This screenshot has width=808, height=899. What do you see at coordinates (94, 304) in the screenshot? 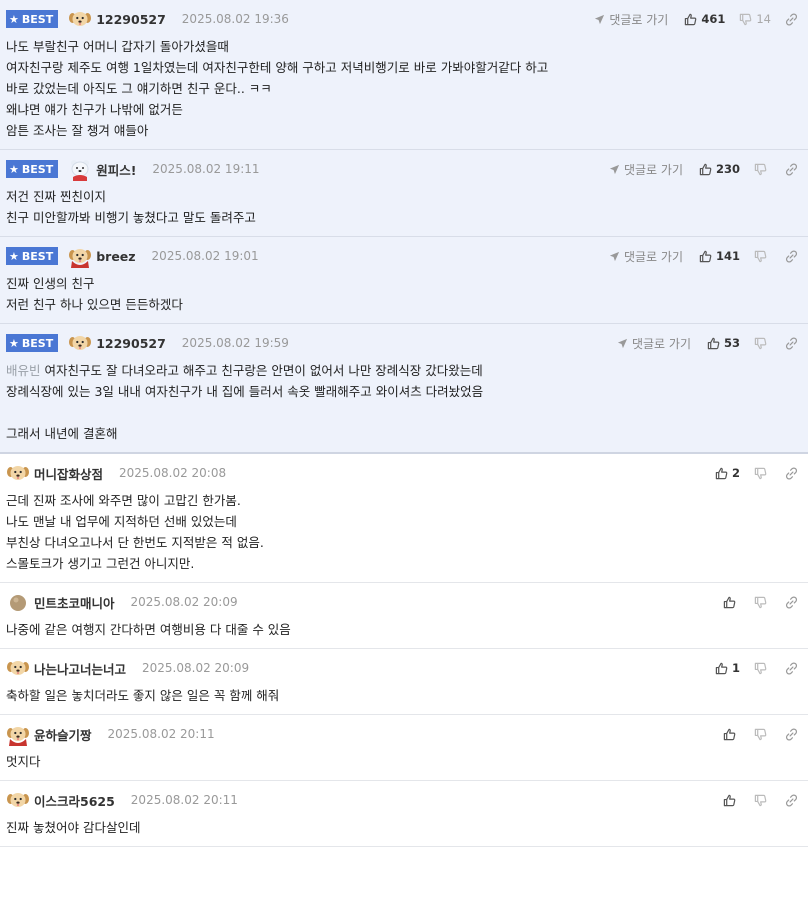
I see `comment-text: 저런 친구 하나 있으면 든든하겠다` at bounding box center [94, 304].